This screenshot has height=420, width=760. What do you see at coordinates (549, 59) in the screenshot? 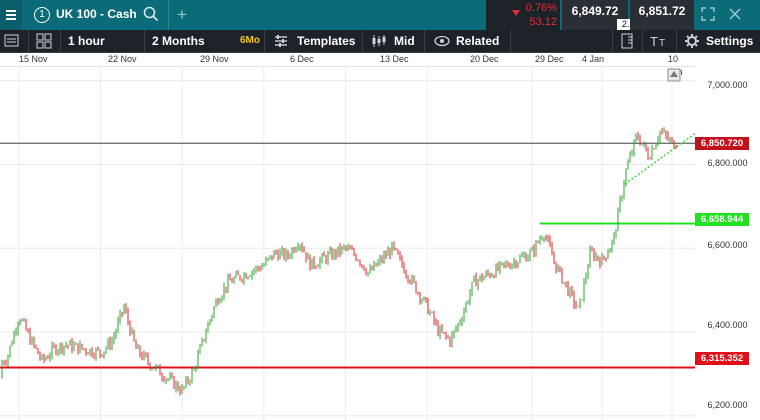
I see `date-label: 29 Dec` at bounding box center [549, 59].